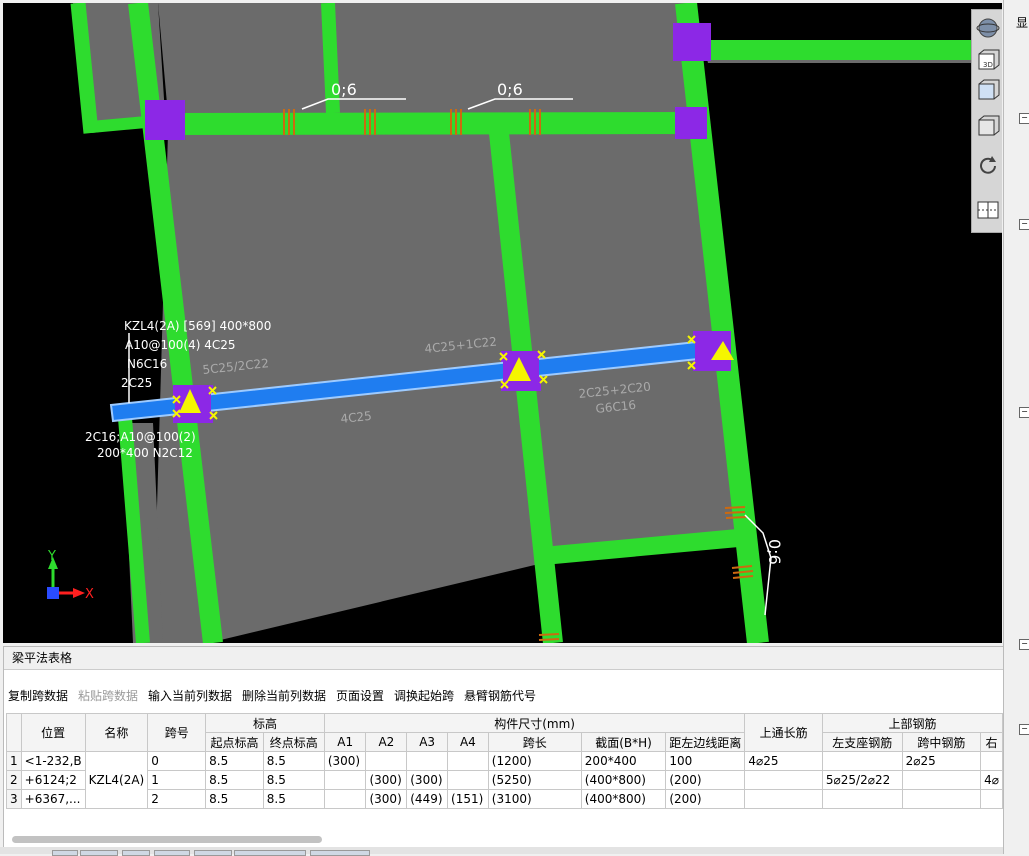 The image size is (1029, 856). Describe the element at coordinates (623, 742) in the screenshot. I see `col-header-section: 截面(B*H)` at that location.